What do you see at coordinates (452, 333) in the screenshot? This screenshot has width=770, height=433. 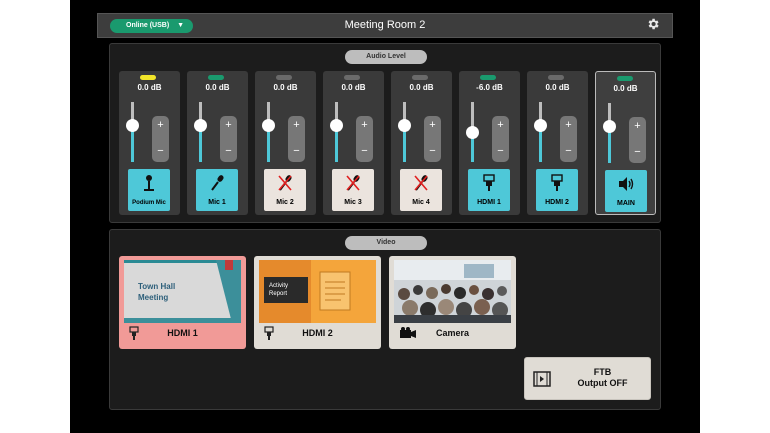 I see `source-label: Camera` at bounding box center [452, 333].